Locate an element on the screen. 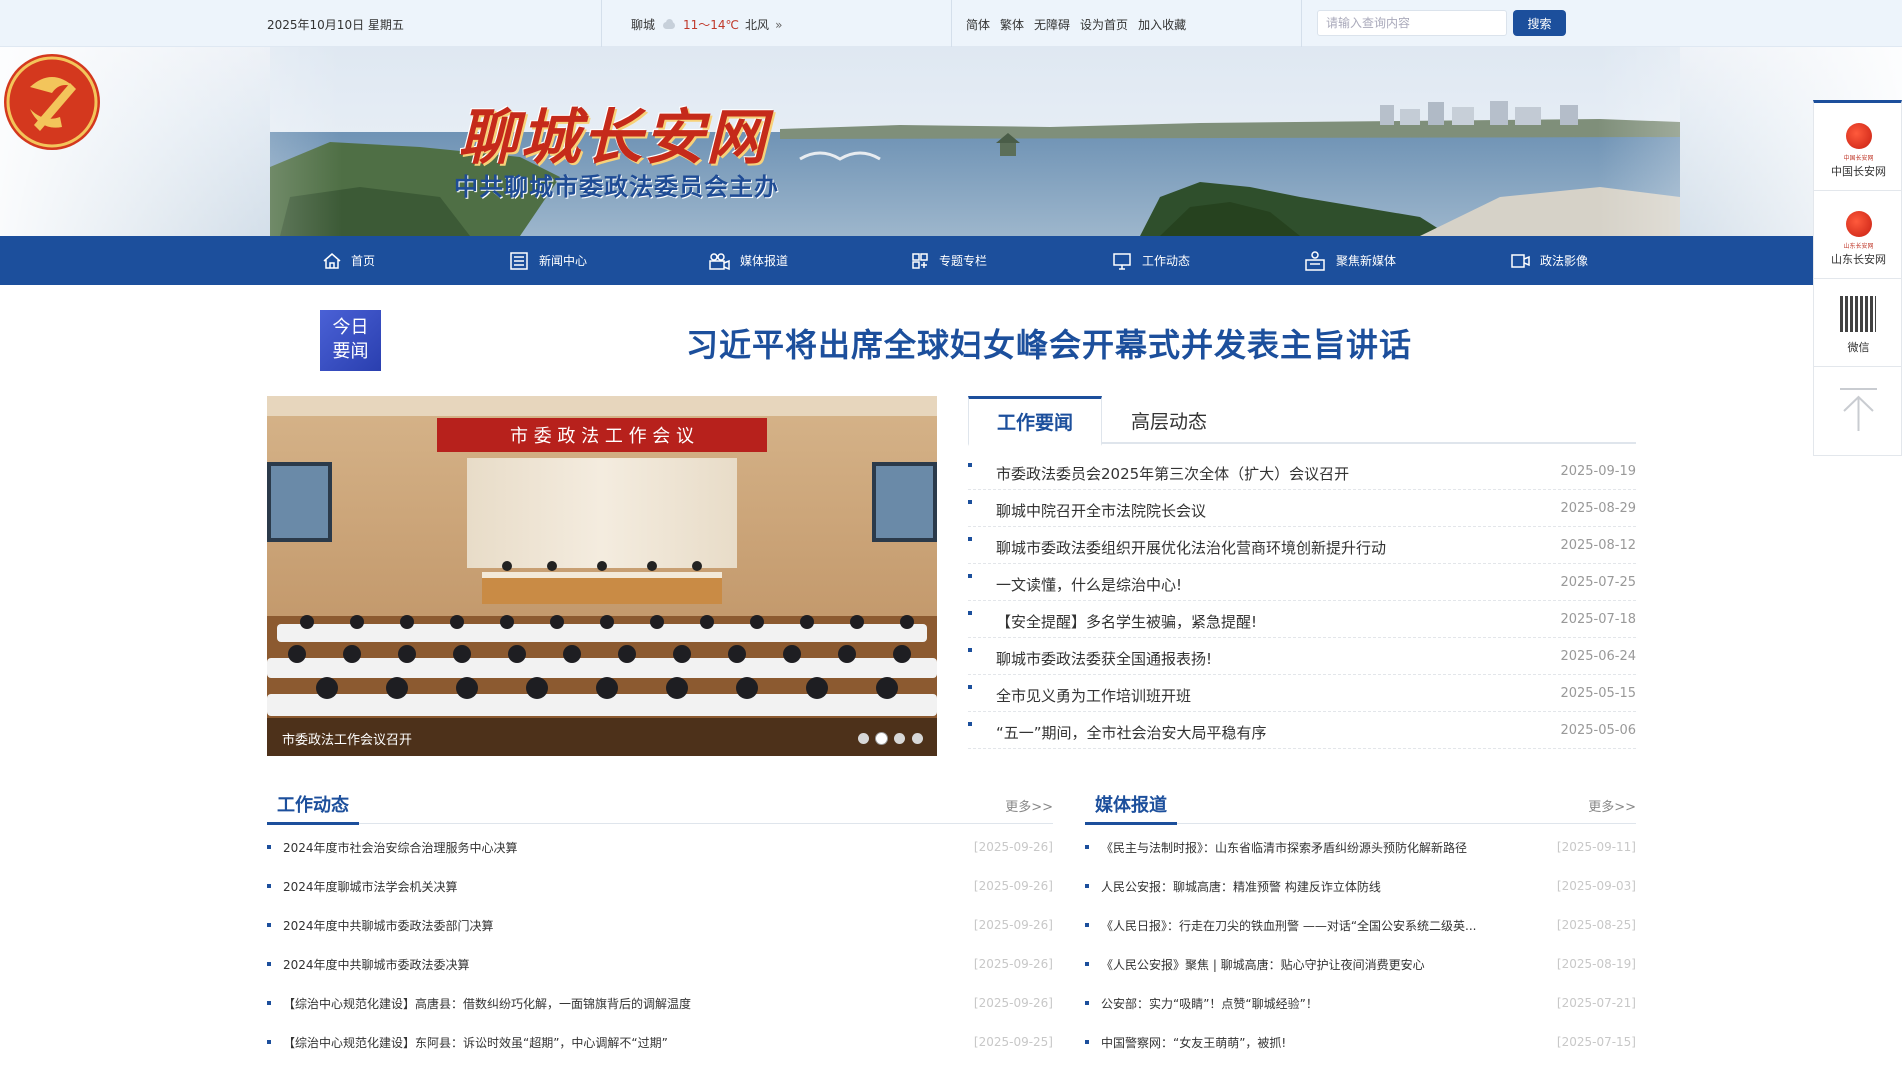 This screenshot has width=1902, height=1080. item-date: [2025-09-03] is located at coordinates (1596, 886).